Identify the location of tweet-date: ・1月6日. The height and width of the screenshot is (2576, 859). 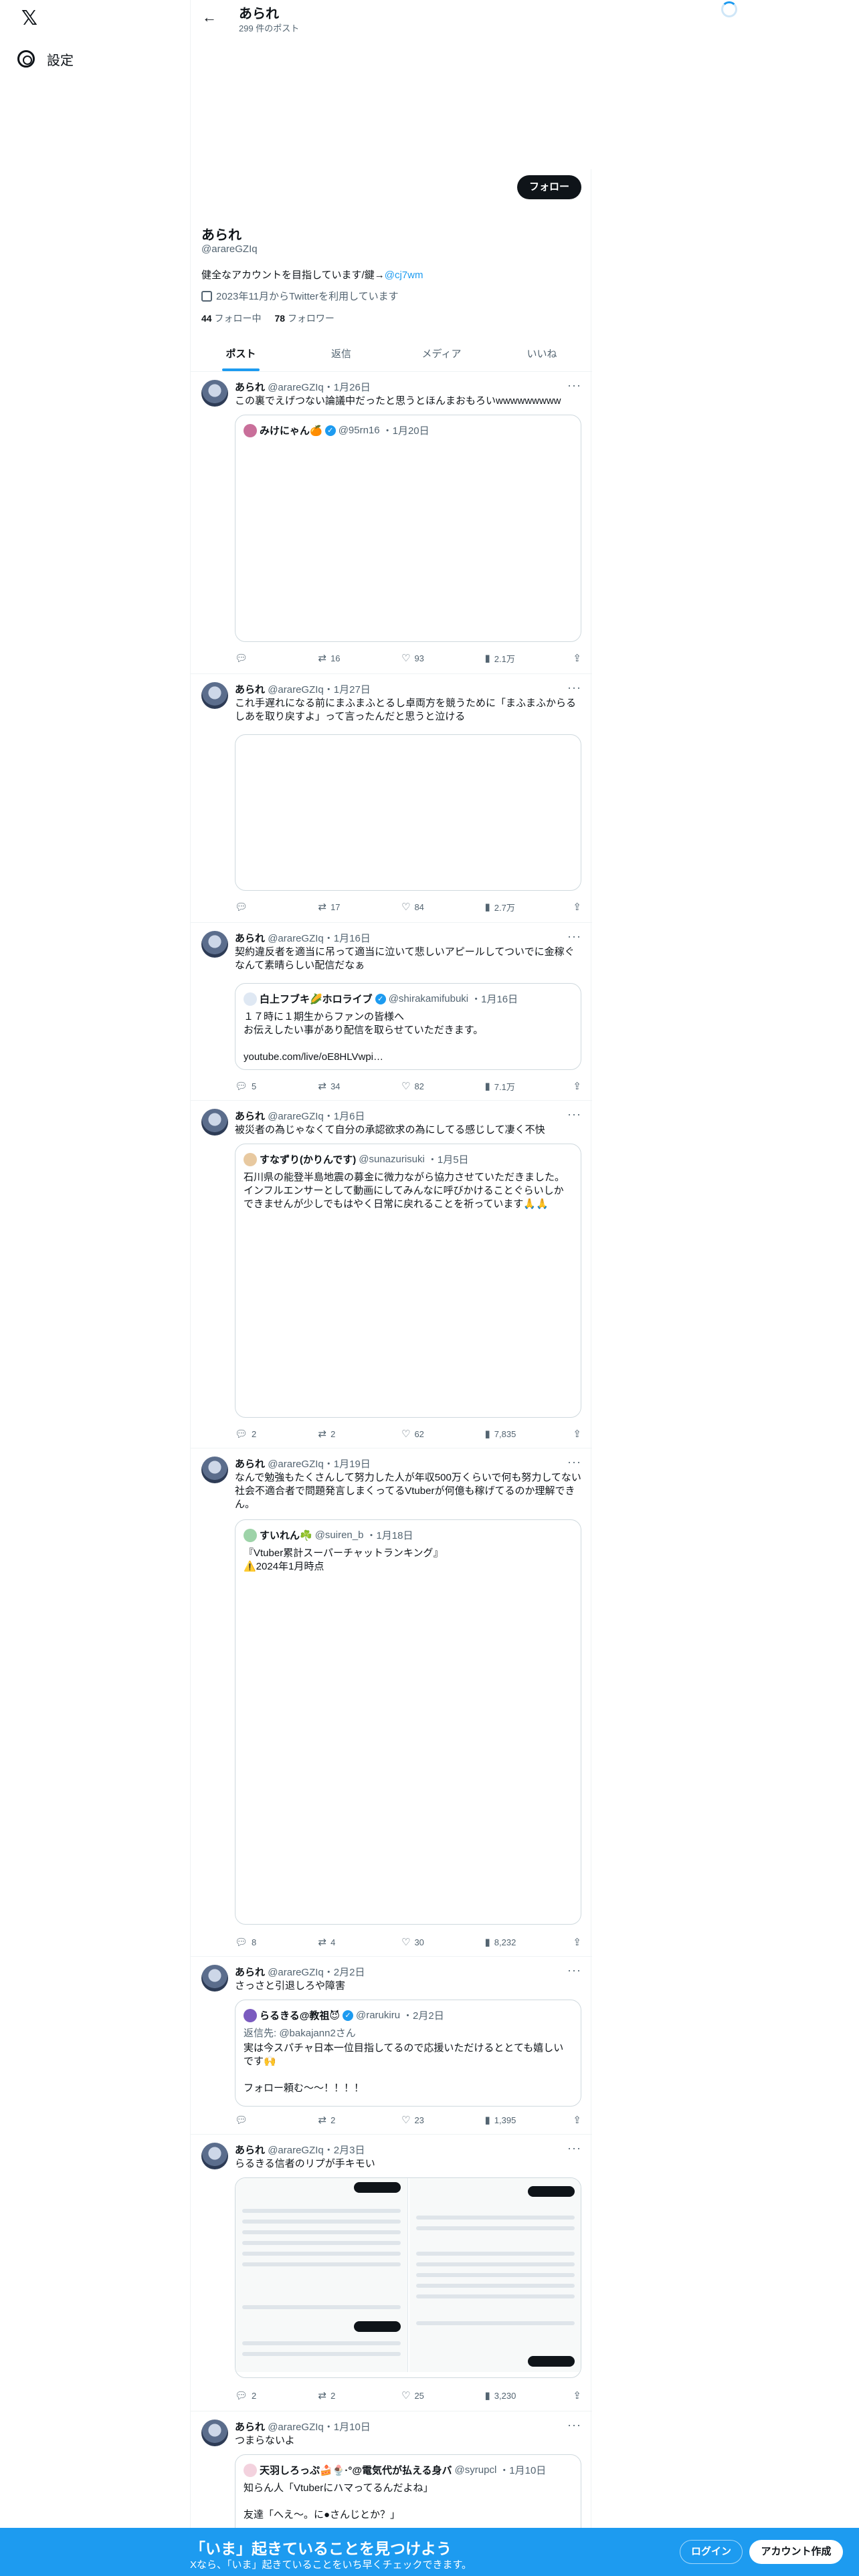
(345, 1116).